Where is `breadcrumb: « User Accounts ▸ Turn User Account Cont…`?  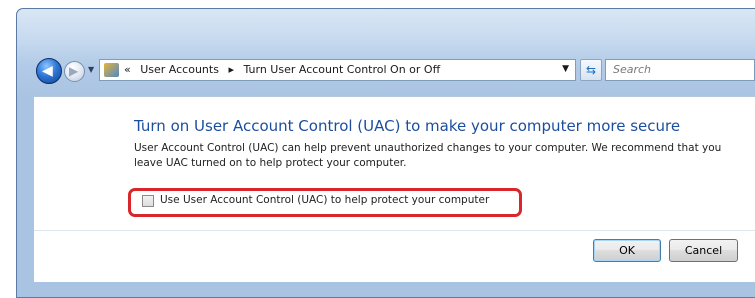
breadcrumb: « User Accounts ▸ Turn User Account Cont… is located at coordinates (285, 69).